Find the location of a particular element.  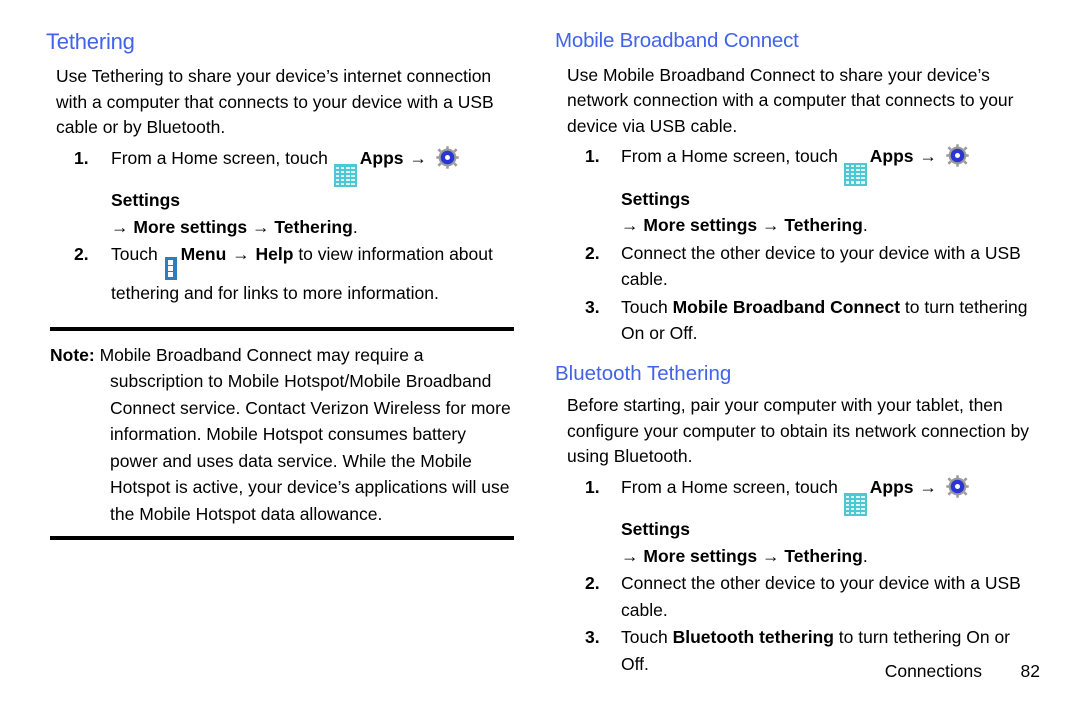

page-footer: Connections 82 is located at coordinates (962, 671).